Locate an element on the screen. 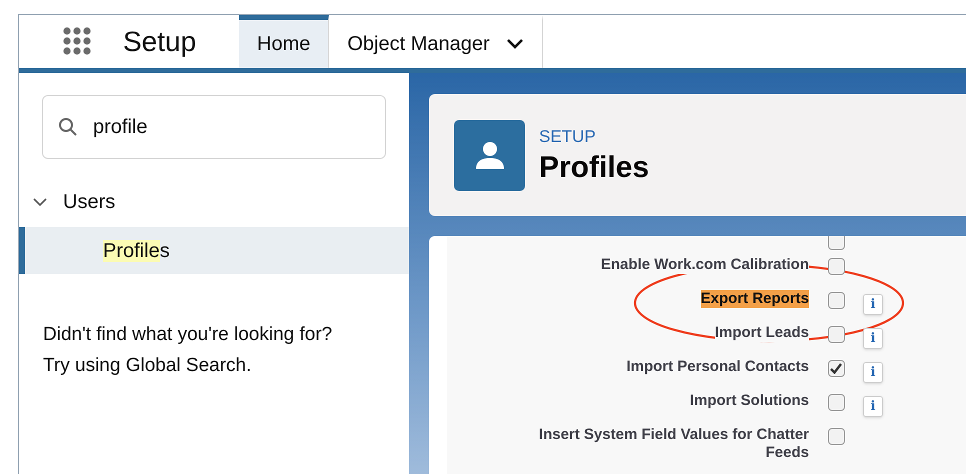 The image size is (966, 474). app-title: Setup is located at coordinates (159, 41).